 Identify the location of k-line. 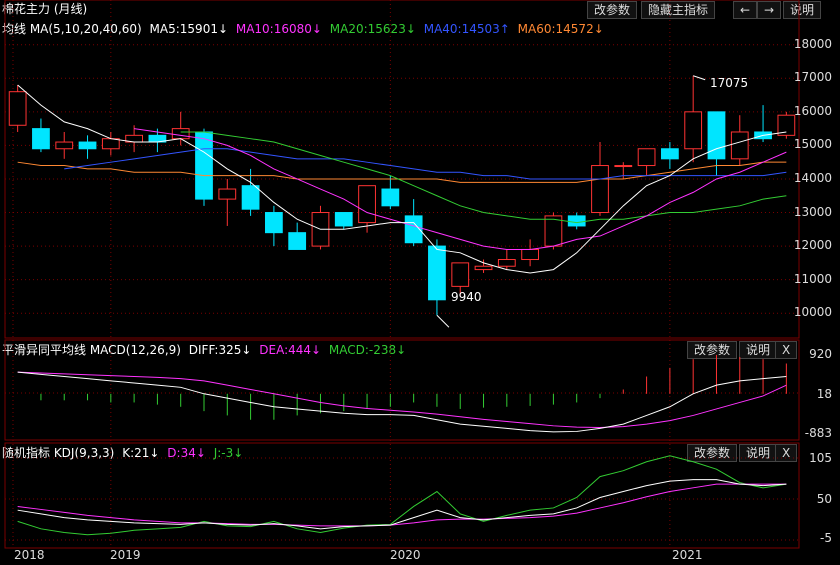
(402, 504).